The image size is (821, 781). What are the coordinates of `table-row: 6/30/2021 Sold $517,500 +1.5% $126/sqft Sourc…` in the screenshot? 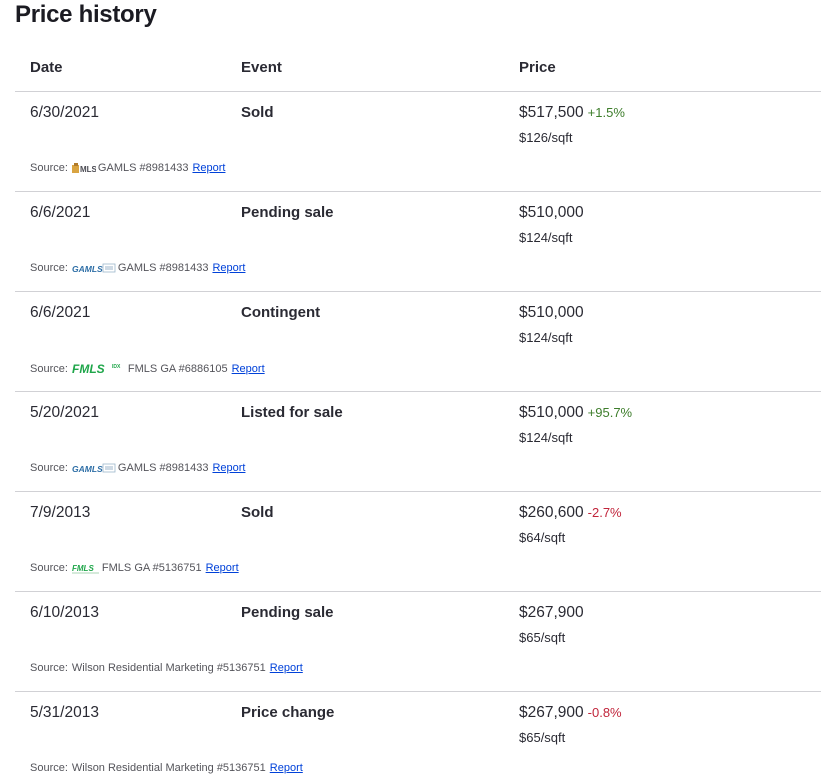 It's located at (418, 142).